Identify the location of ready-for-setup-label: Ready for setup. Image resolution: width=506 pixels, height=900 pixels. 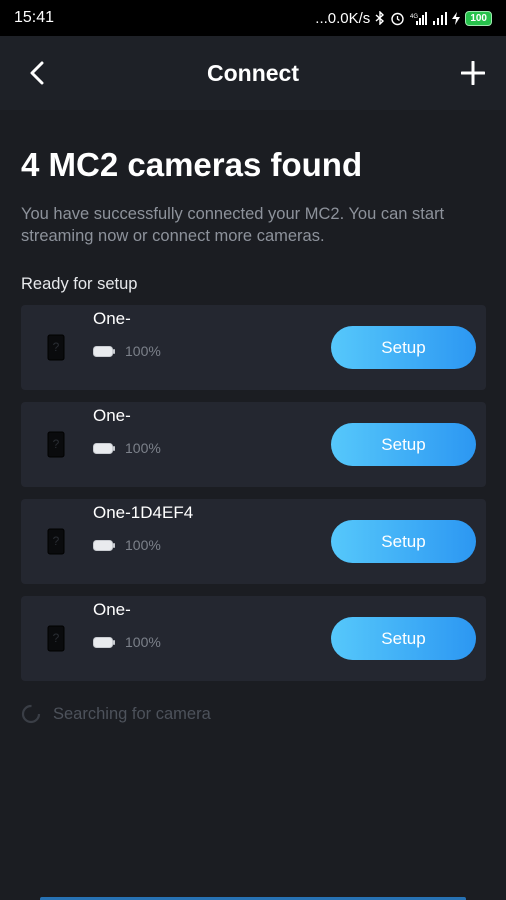
(79, 284).